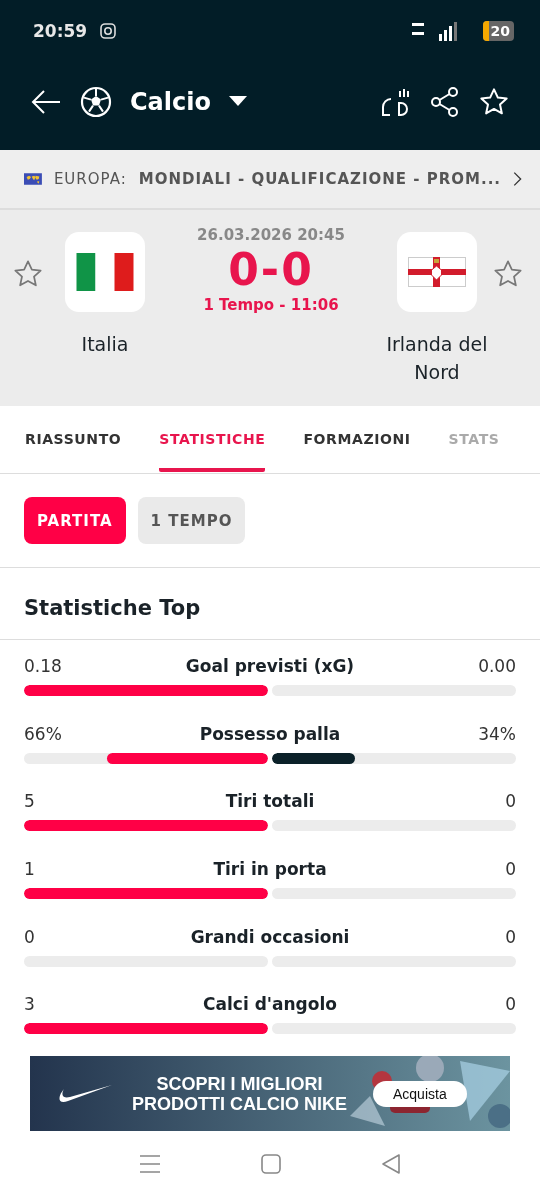 This screenshot has height=1199, width=540. I want to click on competition-region: EUROPA:, so click(90, 179).